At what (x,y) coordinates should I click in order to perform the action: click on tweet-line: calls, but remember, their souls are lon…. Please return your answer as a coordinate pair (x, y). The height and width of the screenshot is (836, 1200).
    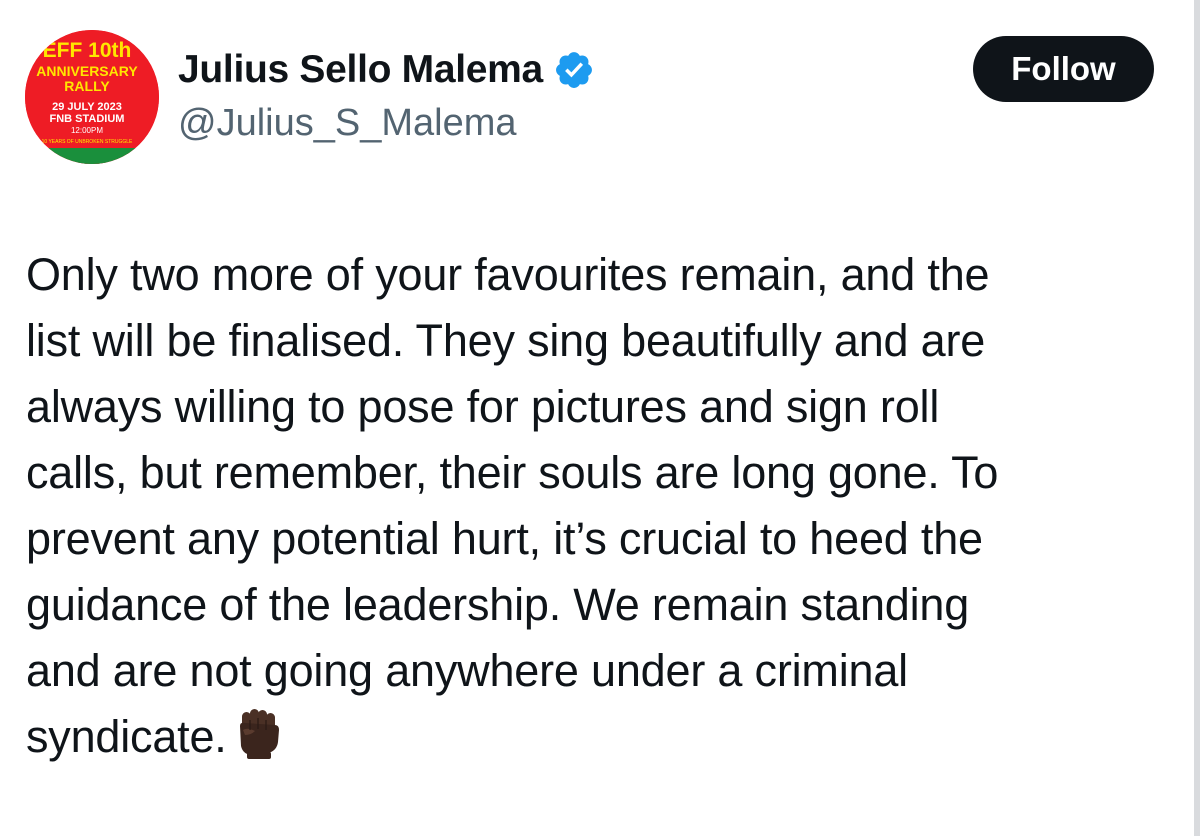
    Looking at the image, I should click on (512, 472).